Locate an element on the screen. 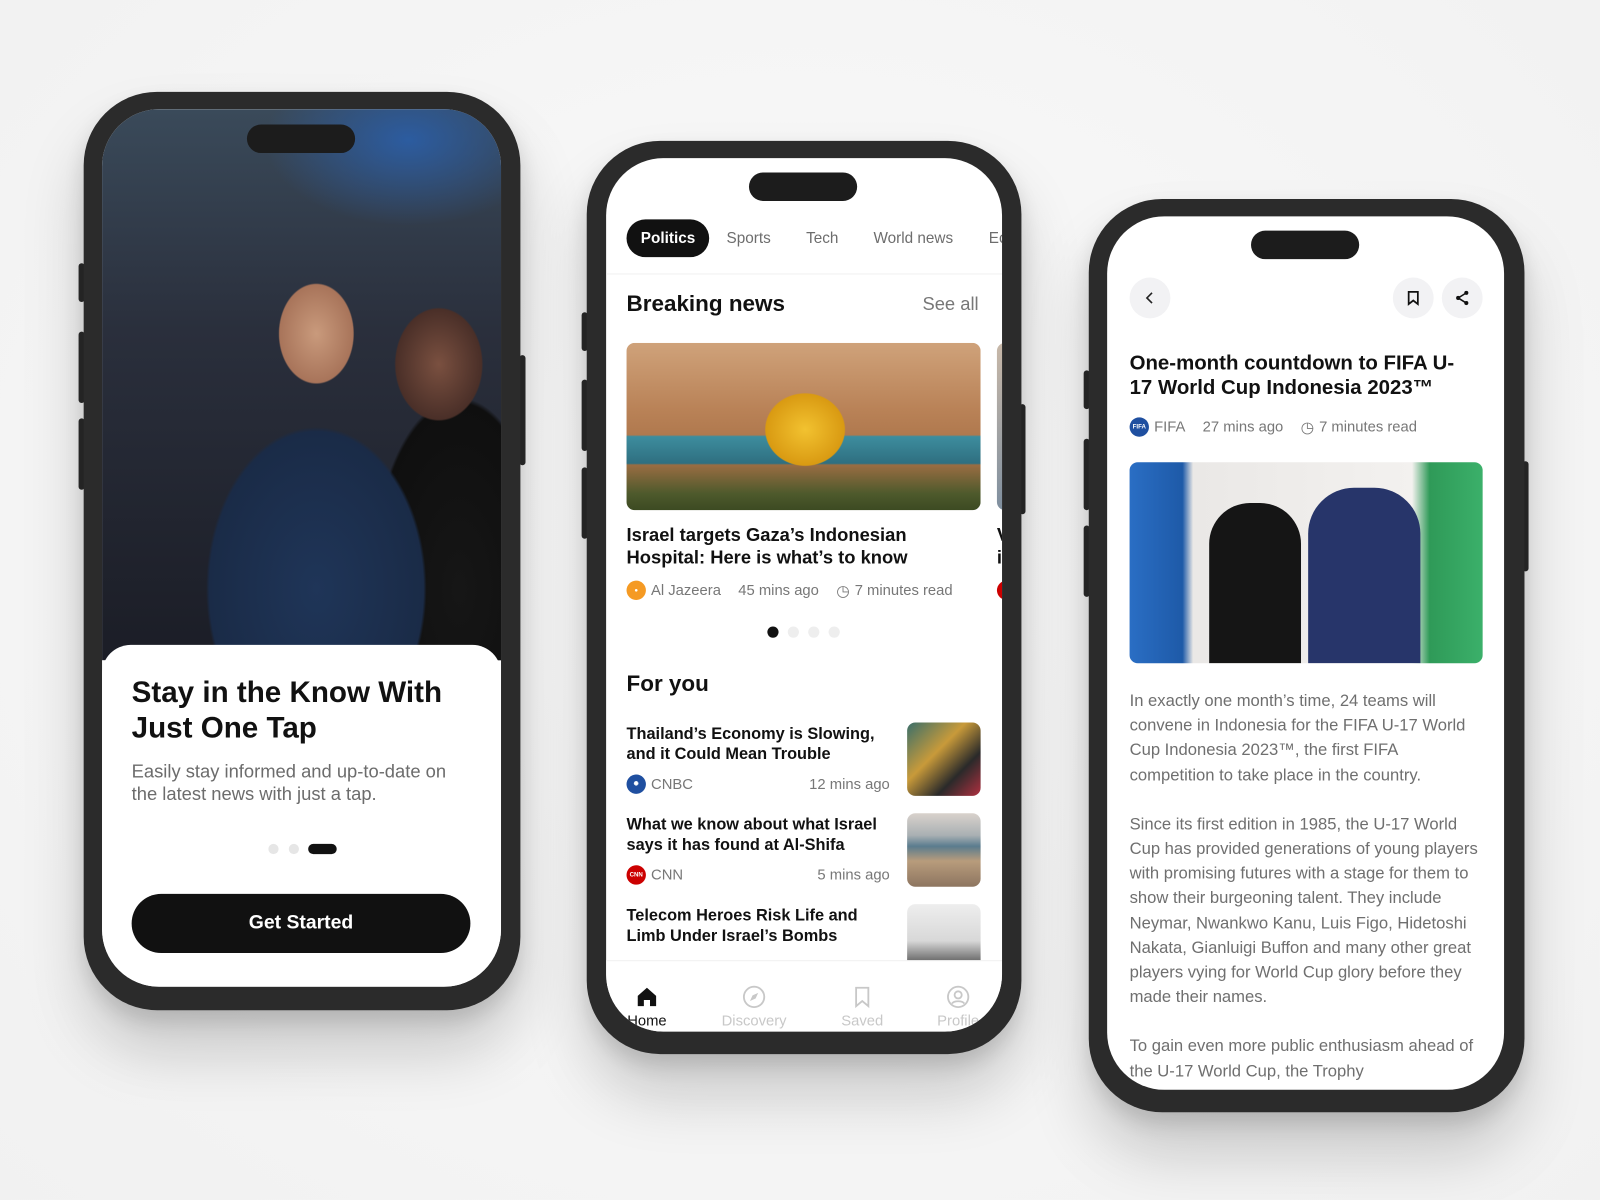  time-ago: 5 mins ago is located at coordinates (853, 875).